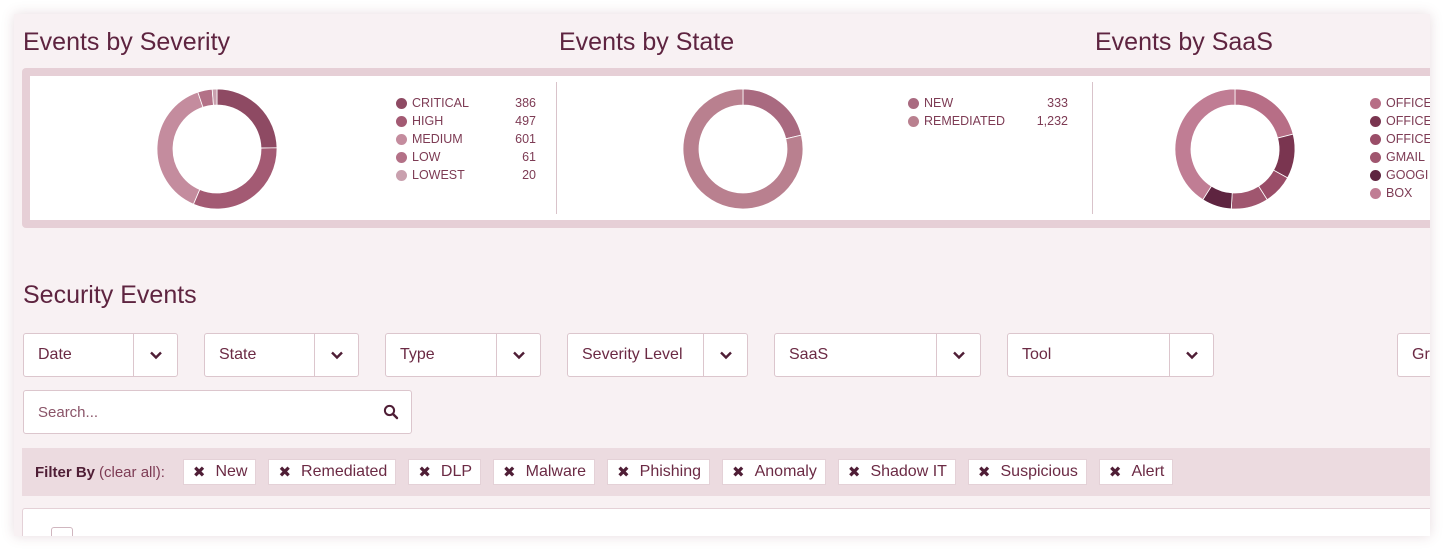 This screenshot has height=550, width=1450. I want to click on chip-label: DLP, so click(456, 471).